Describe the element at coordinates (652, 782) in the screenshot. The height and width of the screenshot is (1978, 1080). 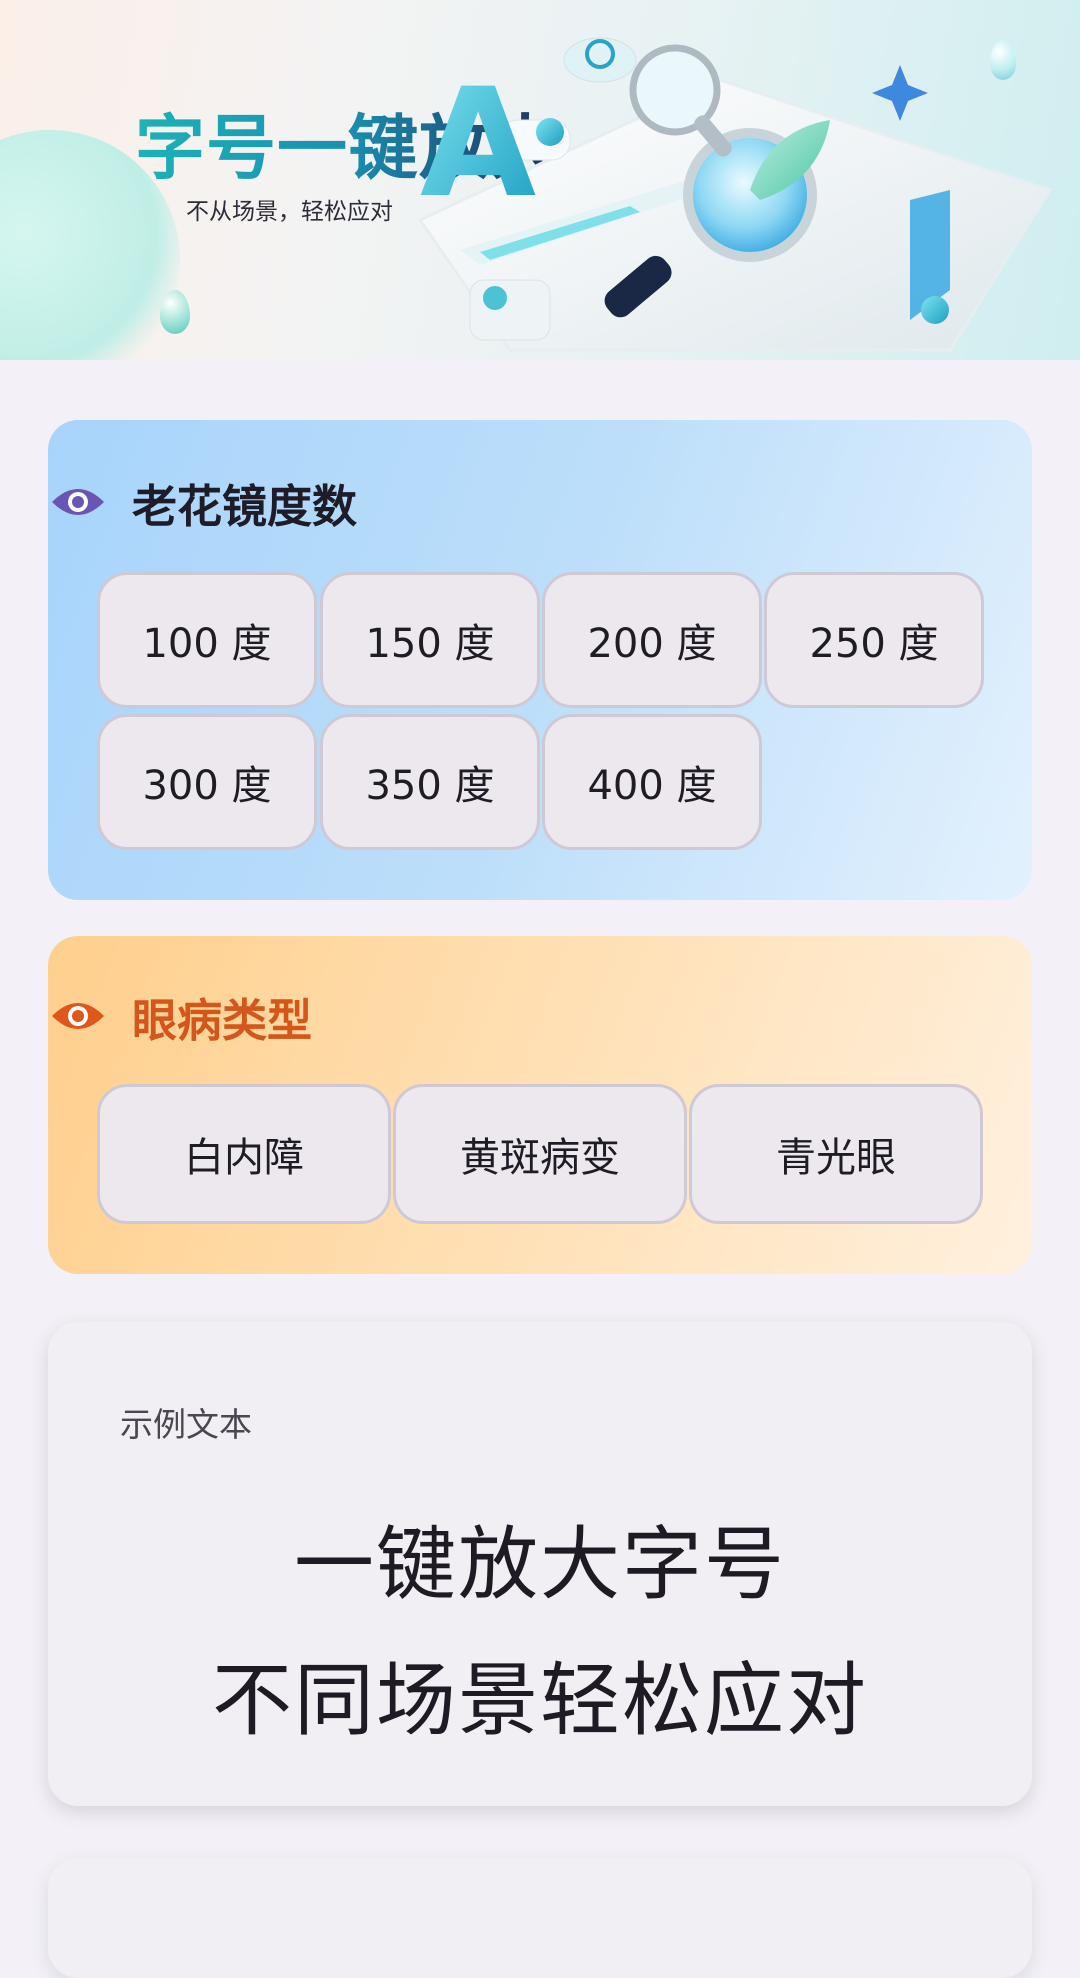
I see `lens-option-400: 400 度` at that location.